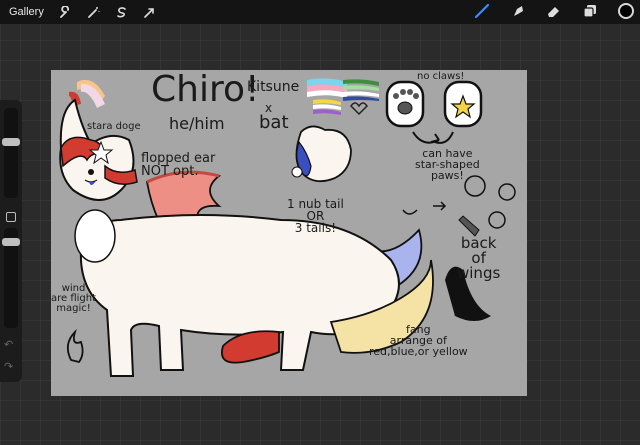  I want to click on star-shaped-label: can have star-shaped paws!, so click(447, 164).